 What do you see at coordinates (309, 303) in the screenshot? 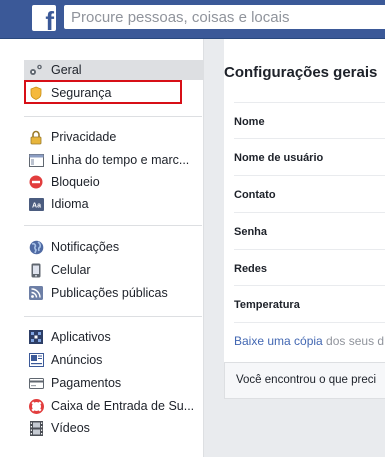
I see `settings-row-temperatura: Temperatura` at bounding box center [309, 303].